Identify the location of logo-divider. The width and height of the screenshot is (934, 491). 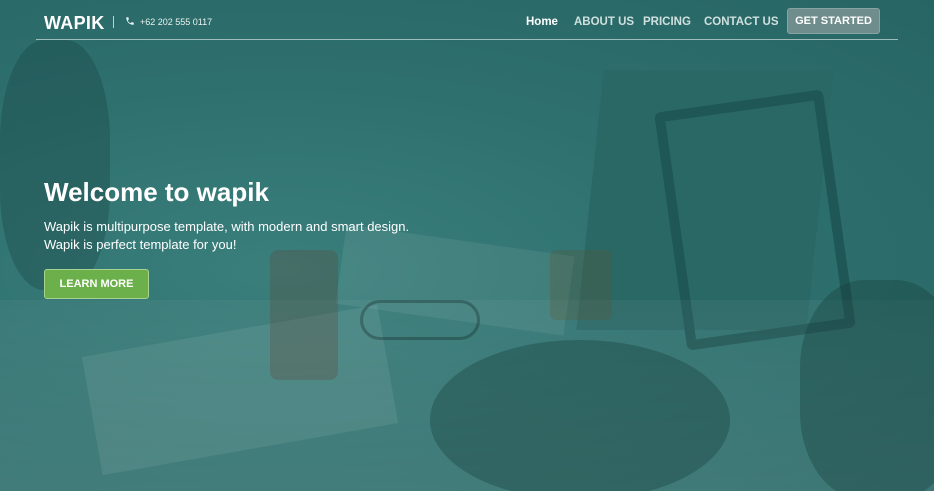
(113, 22).